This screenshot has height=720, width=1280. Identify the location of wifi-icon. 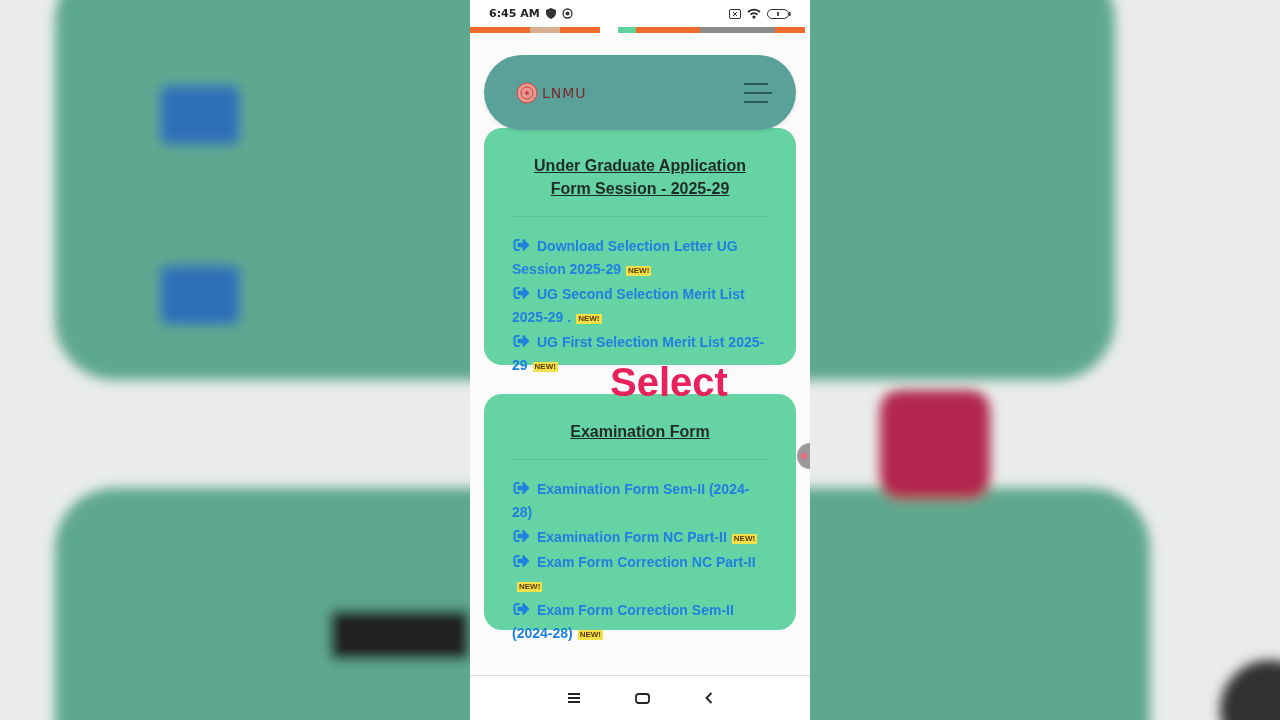
(754, 13).